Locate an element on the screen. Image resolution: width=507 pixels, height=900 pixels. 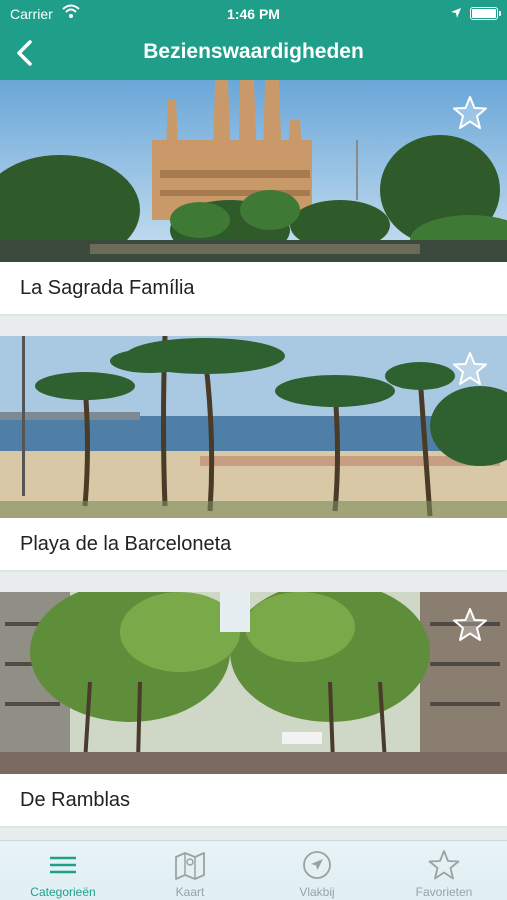
navigation-icon is located at coordinates (317, 865).